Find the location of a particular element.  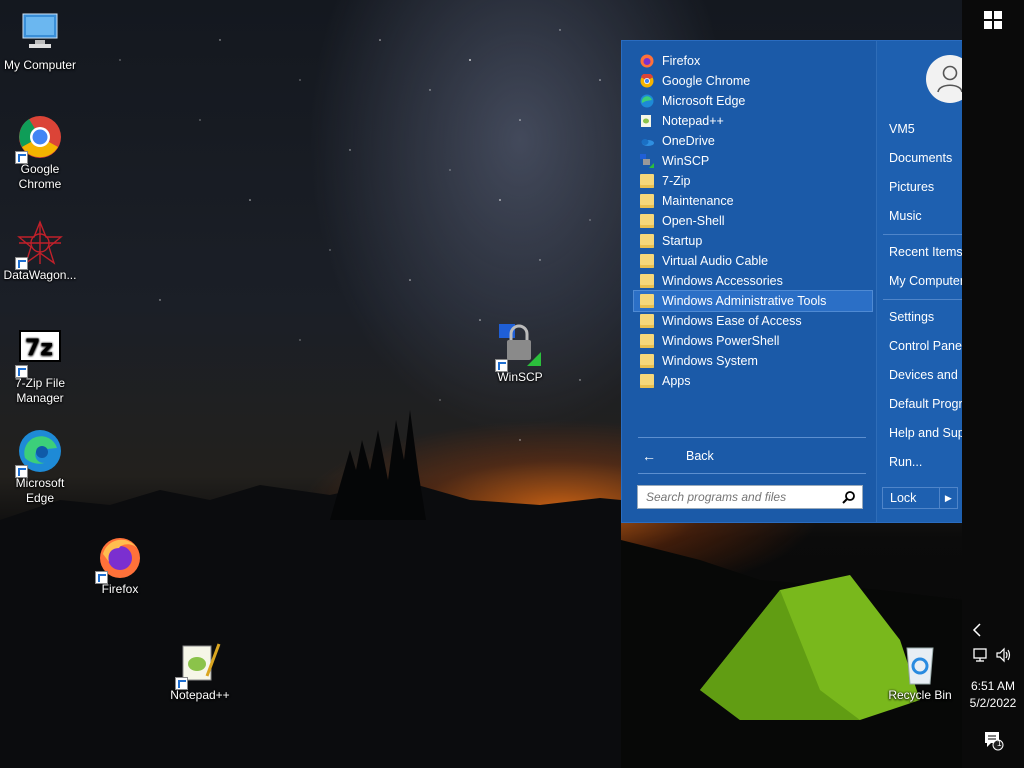

back-label: Back is located at coordinates (700, 456).